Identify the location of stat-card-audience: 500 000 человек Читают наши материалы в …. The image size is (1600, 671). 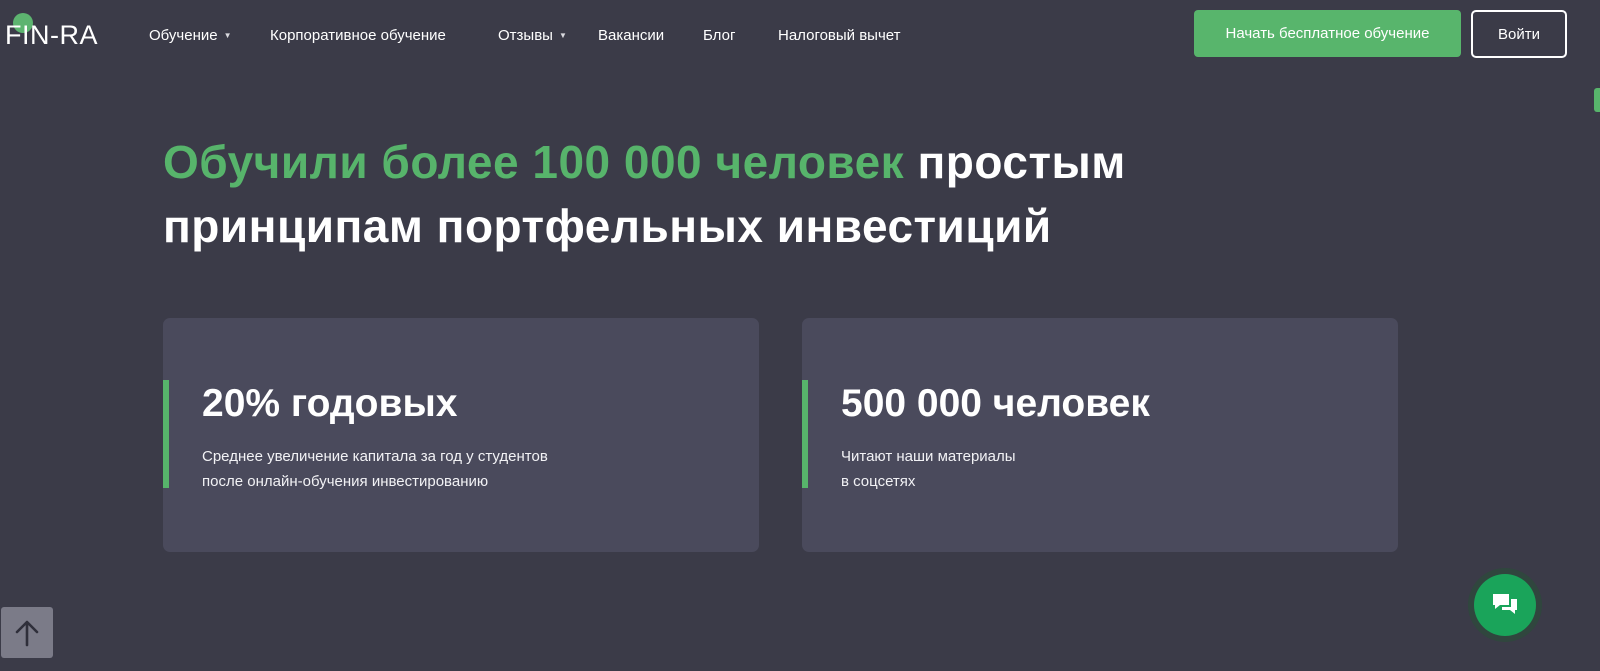
(1100, 435).